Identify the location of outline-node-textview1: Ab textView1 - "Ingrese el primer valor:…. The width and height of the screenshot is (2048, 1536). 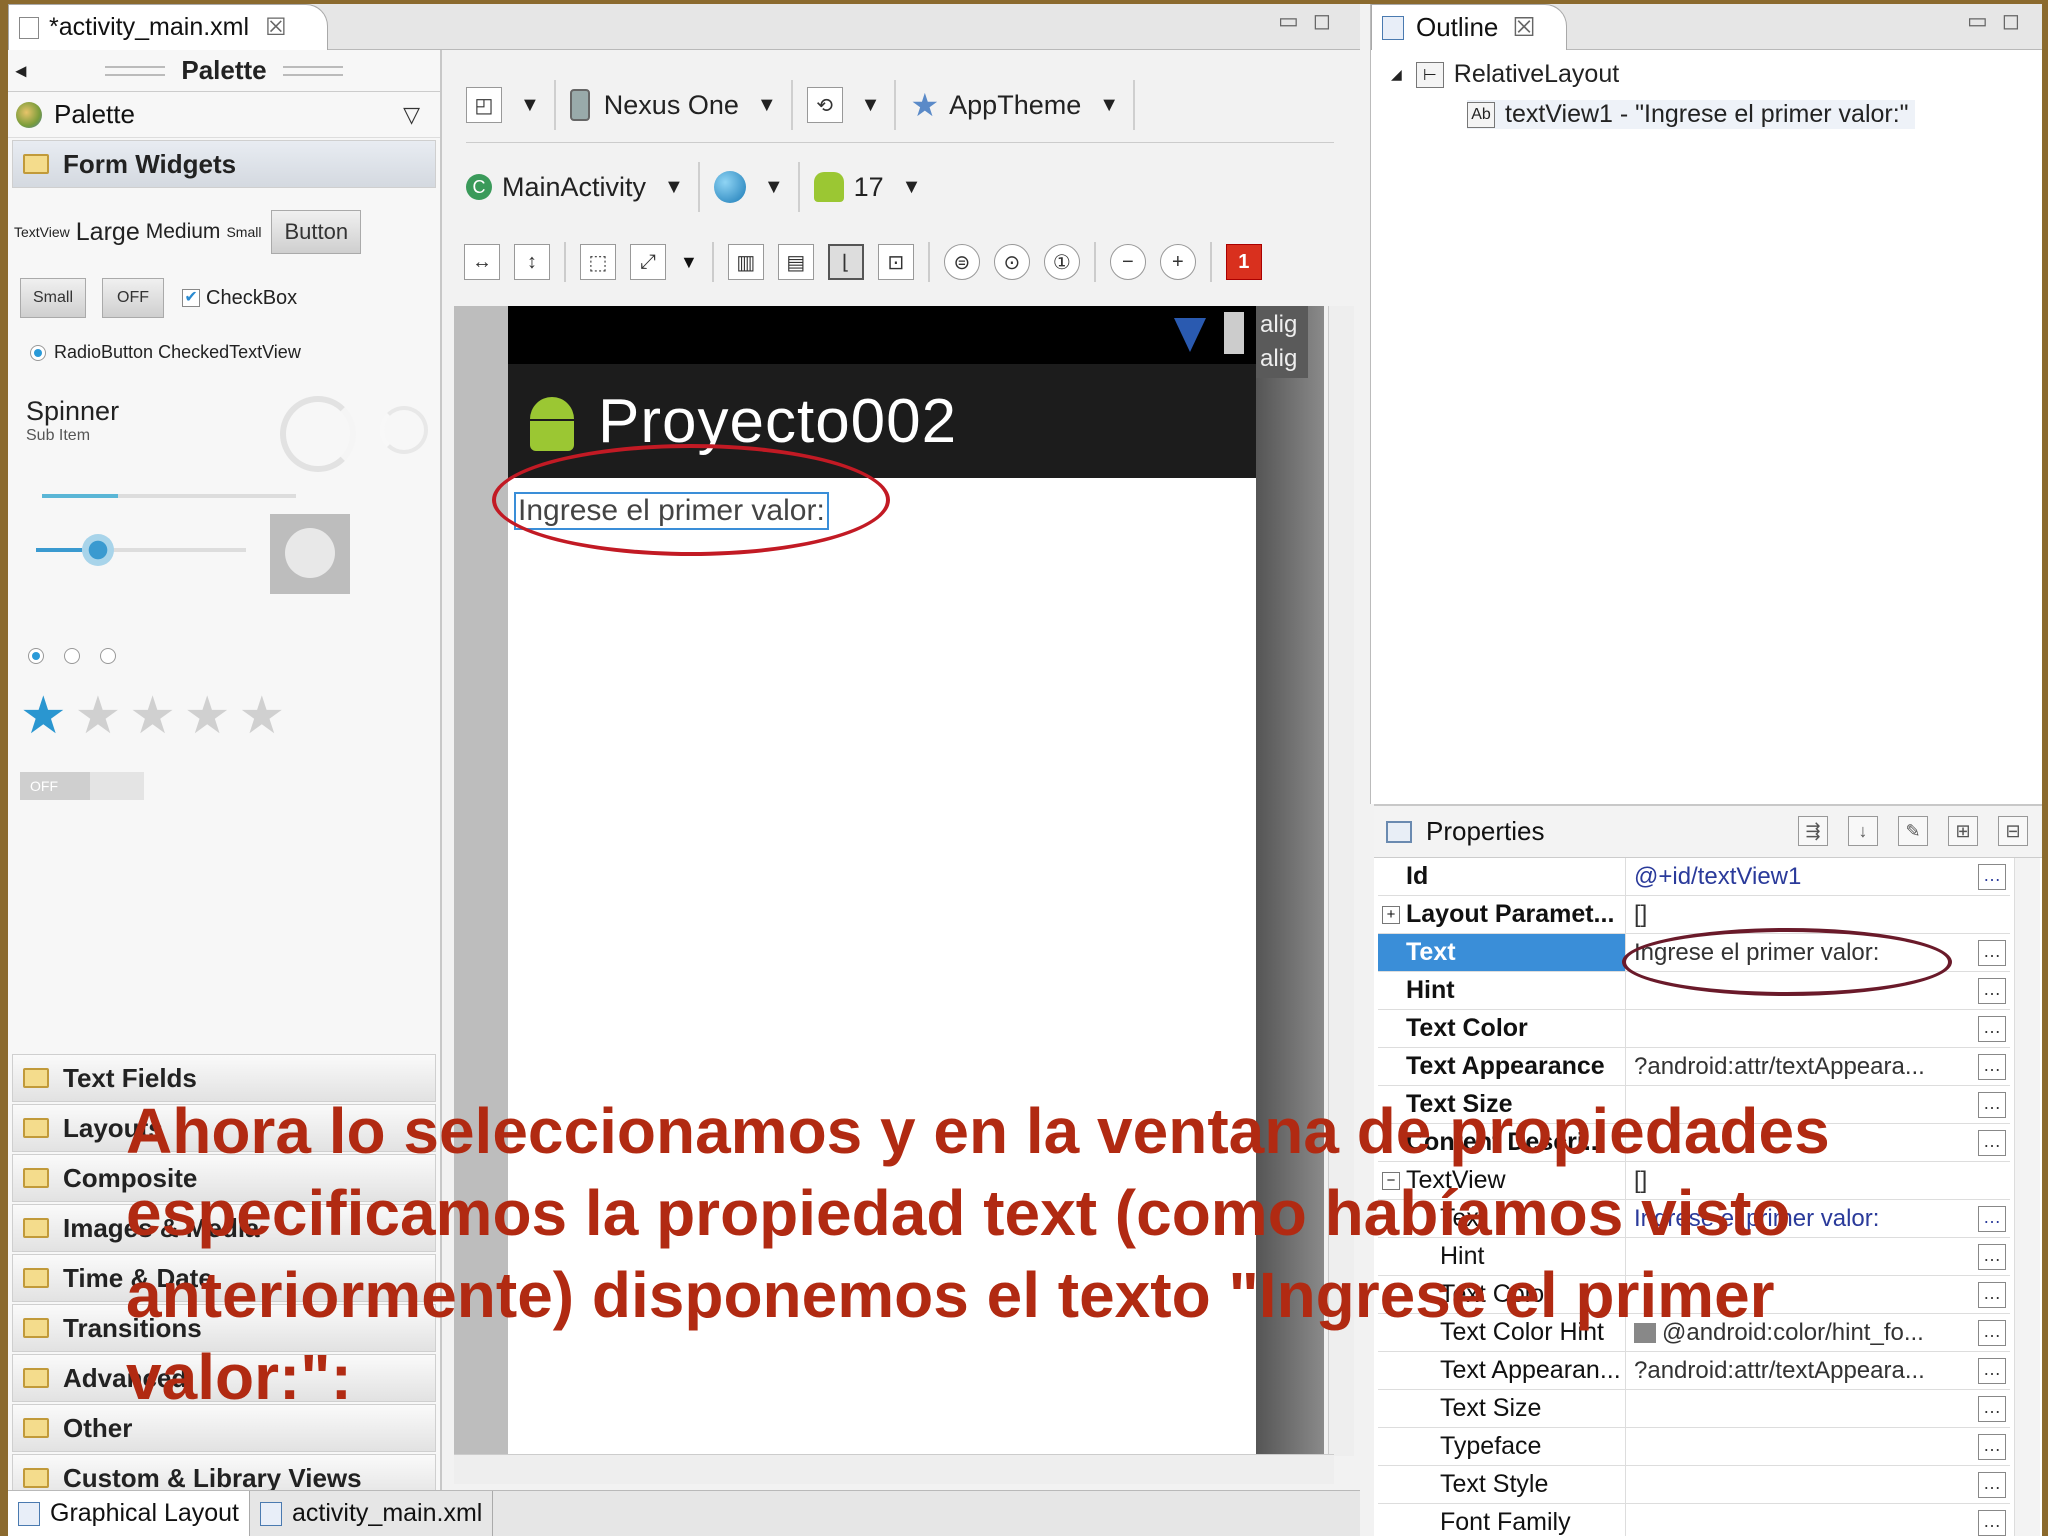
(1691, 114).